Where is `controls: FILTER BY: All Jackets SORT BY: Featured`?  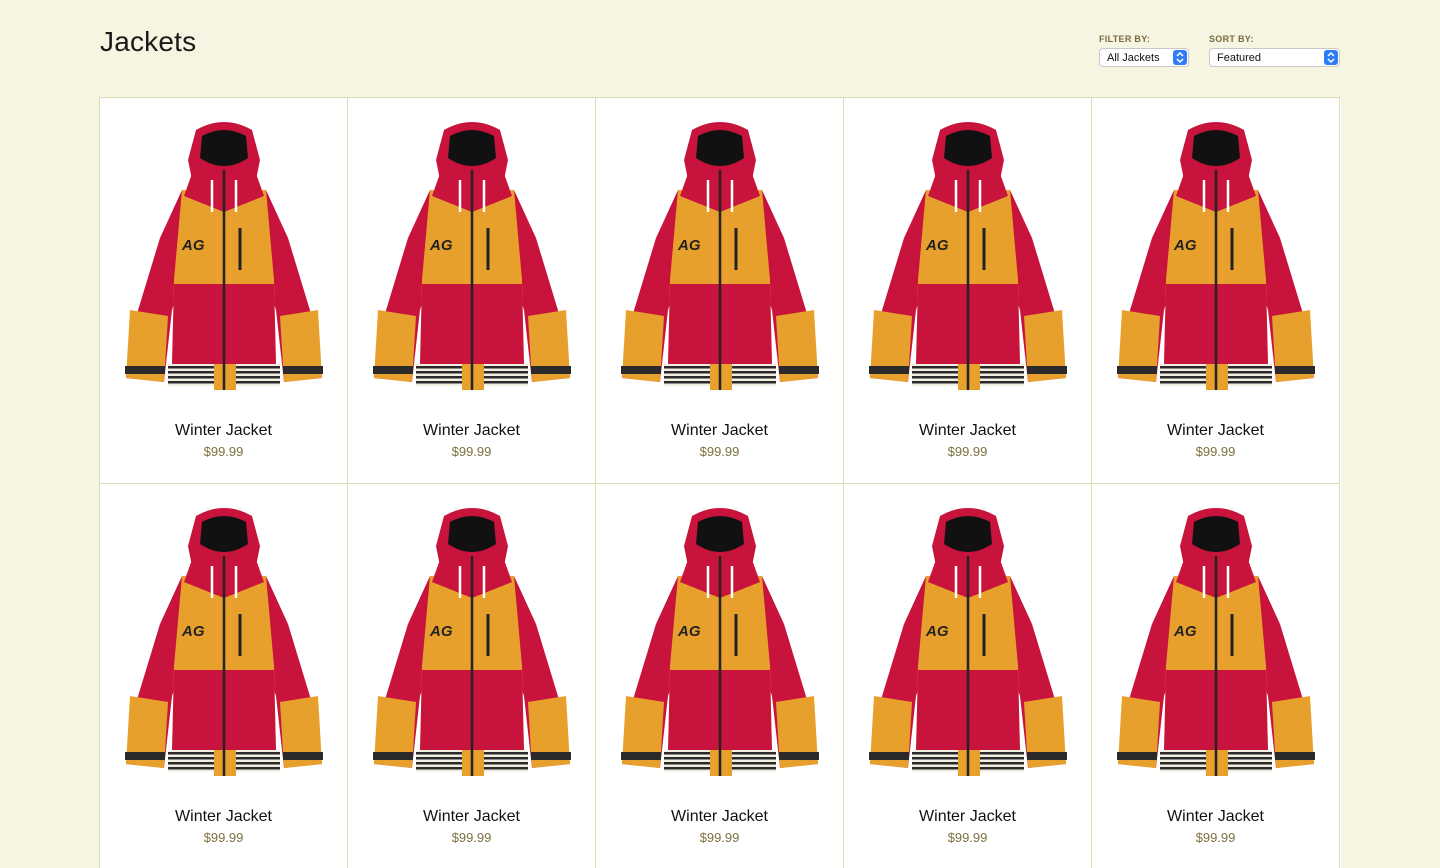
controls: FILTER BY: All Jackets SORT BY: Featured is located at coordinates (1219, 50).